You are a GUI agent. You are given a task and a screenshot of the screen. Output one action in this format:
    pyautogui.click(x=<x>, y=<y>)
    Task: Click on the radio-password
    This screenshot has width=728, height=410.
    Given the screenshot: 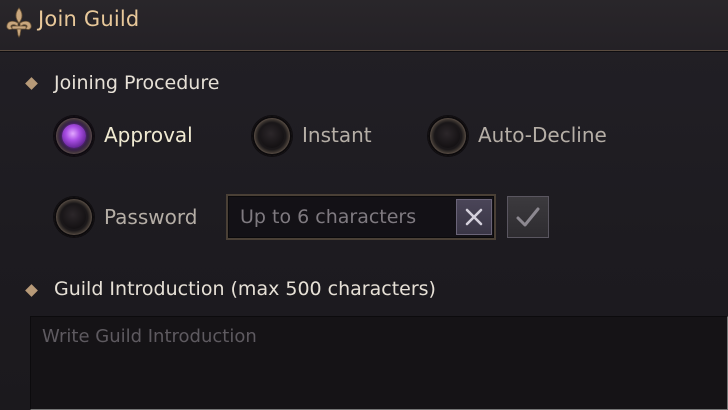 What is the action you would take?
    pyautogui.click(x=74, y=217)
    